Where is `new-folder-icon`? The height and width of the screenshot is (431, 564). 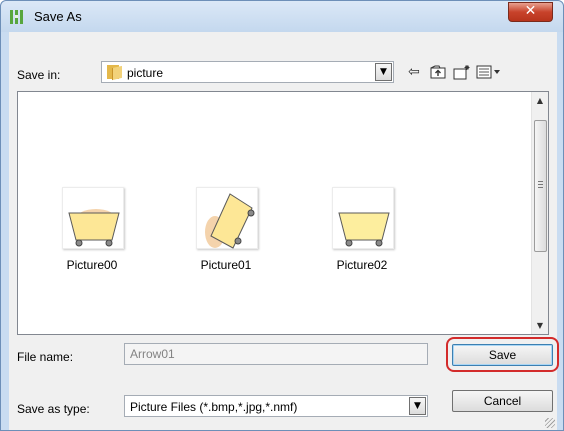 new-folder-icon is located at coordinates (462, 72).